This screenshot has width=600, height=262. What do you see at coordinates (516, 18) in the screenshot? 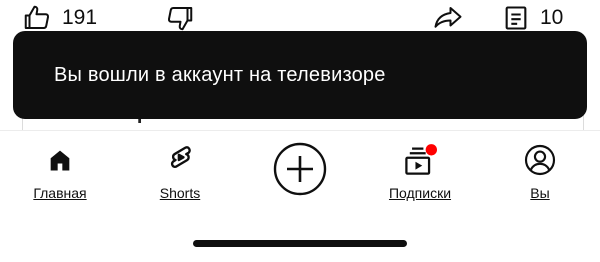
I see `comments-icon` at bounding box center [516, 18].